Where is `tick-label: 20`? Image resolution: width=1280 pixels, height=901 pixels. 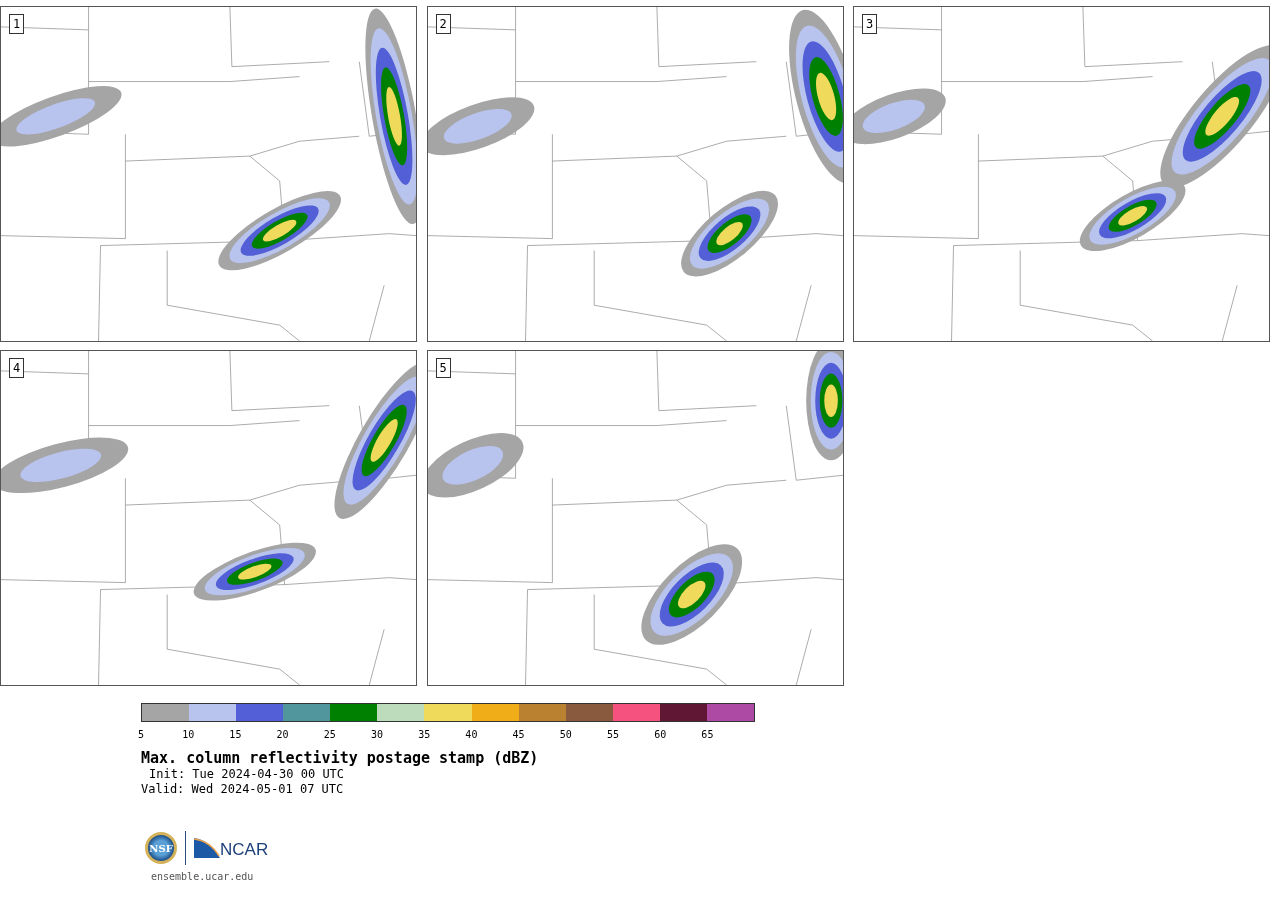
tick-label: 20 is located at coordinates (282, 734).